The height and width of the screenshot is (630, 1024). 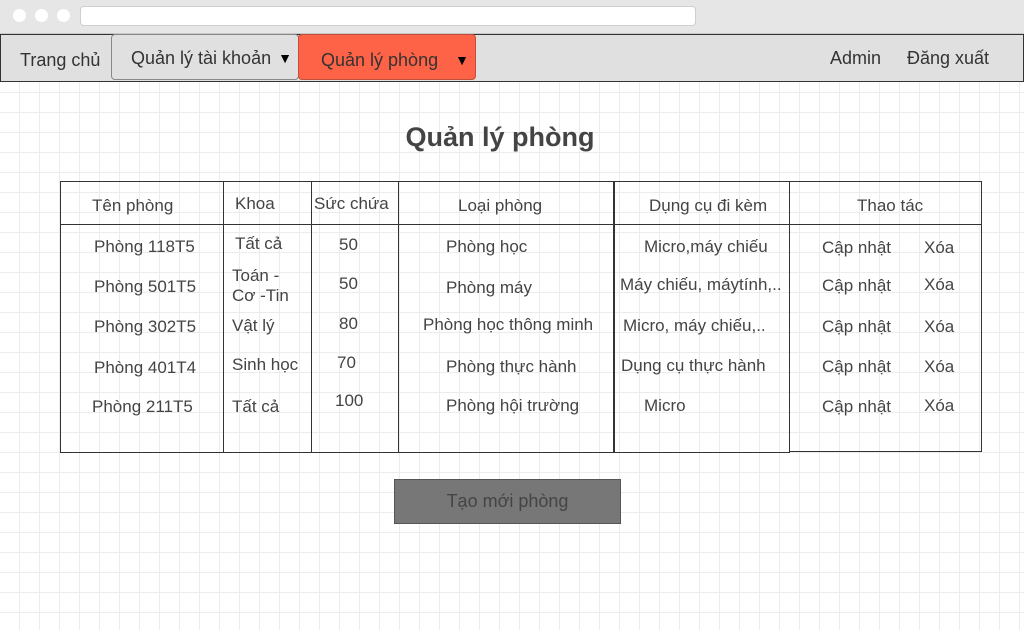 I want to click on header-room-name: Tên phòng, so click(x=133, y=205).